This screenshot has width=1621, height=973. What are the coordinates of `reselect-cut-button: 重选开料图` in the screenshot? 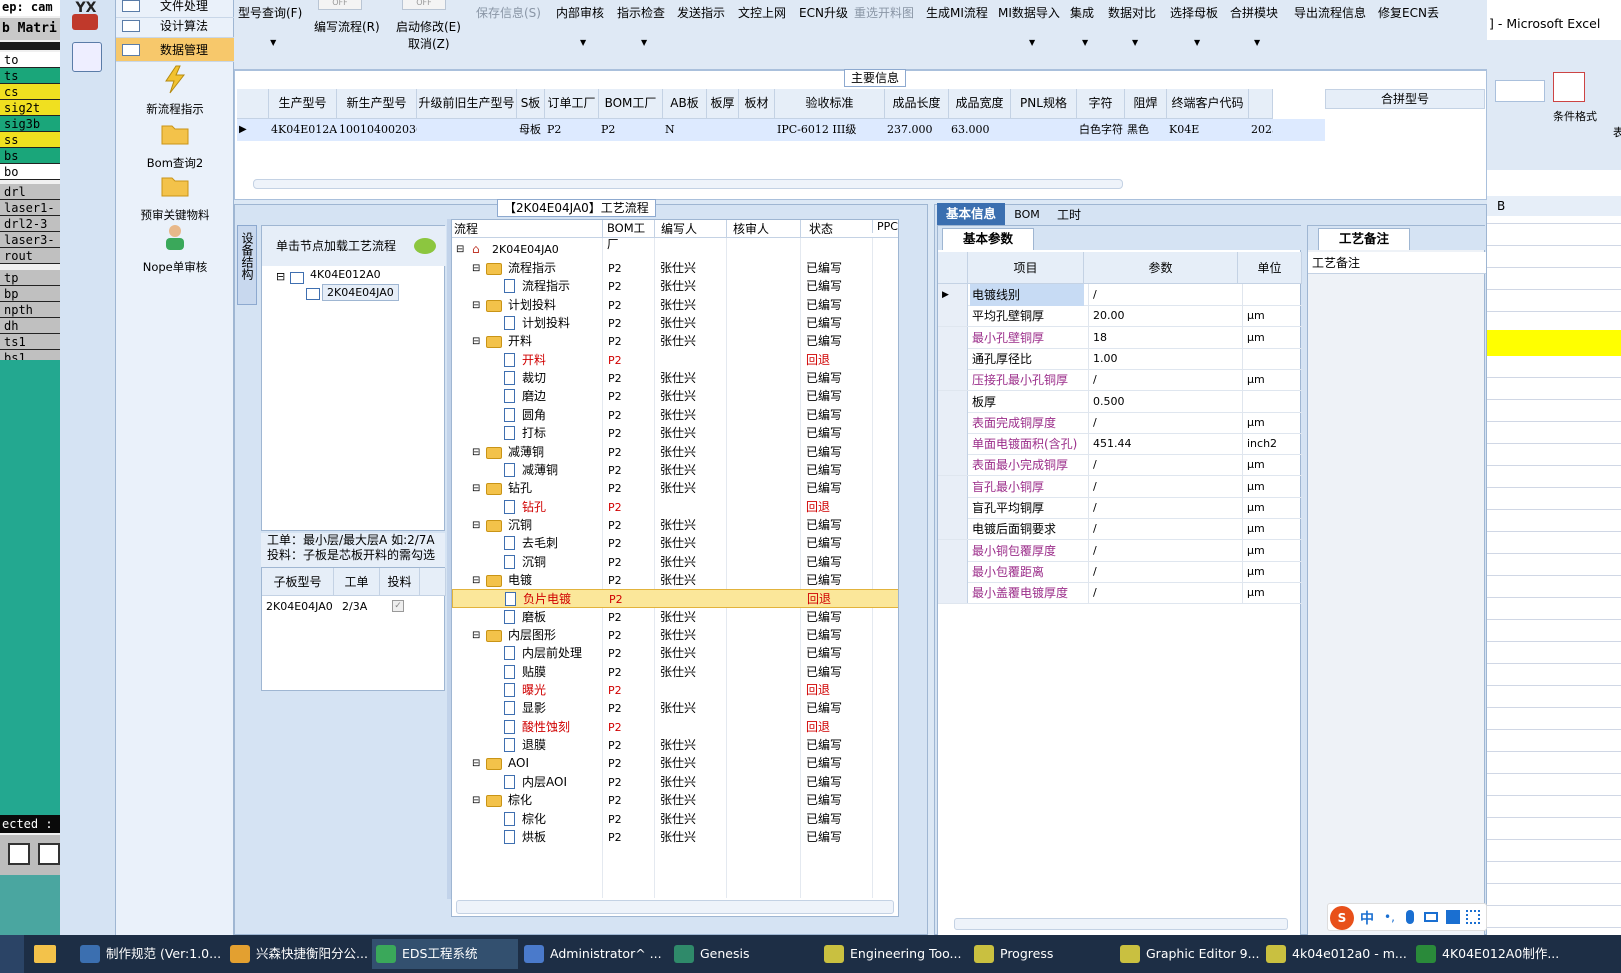 It's located at (884, 12).